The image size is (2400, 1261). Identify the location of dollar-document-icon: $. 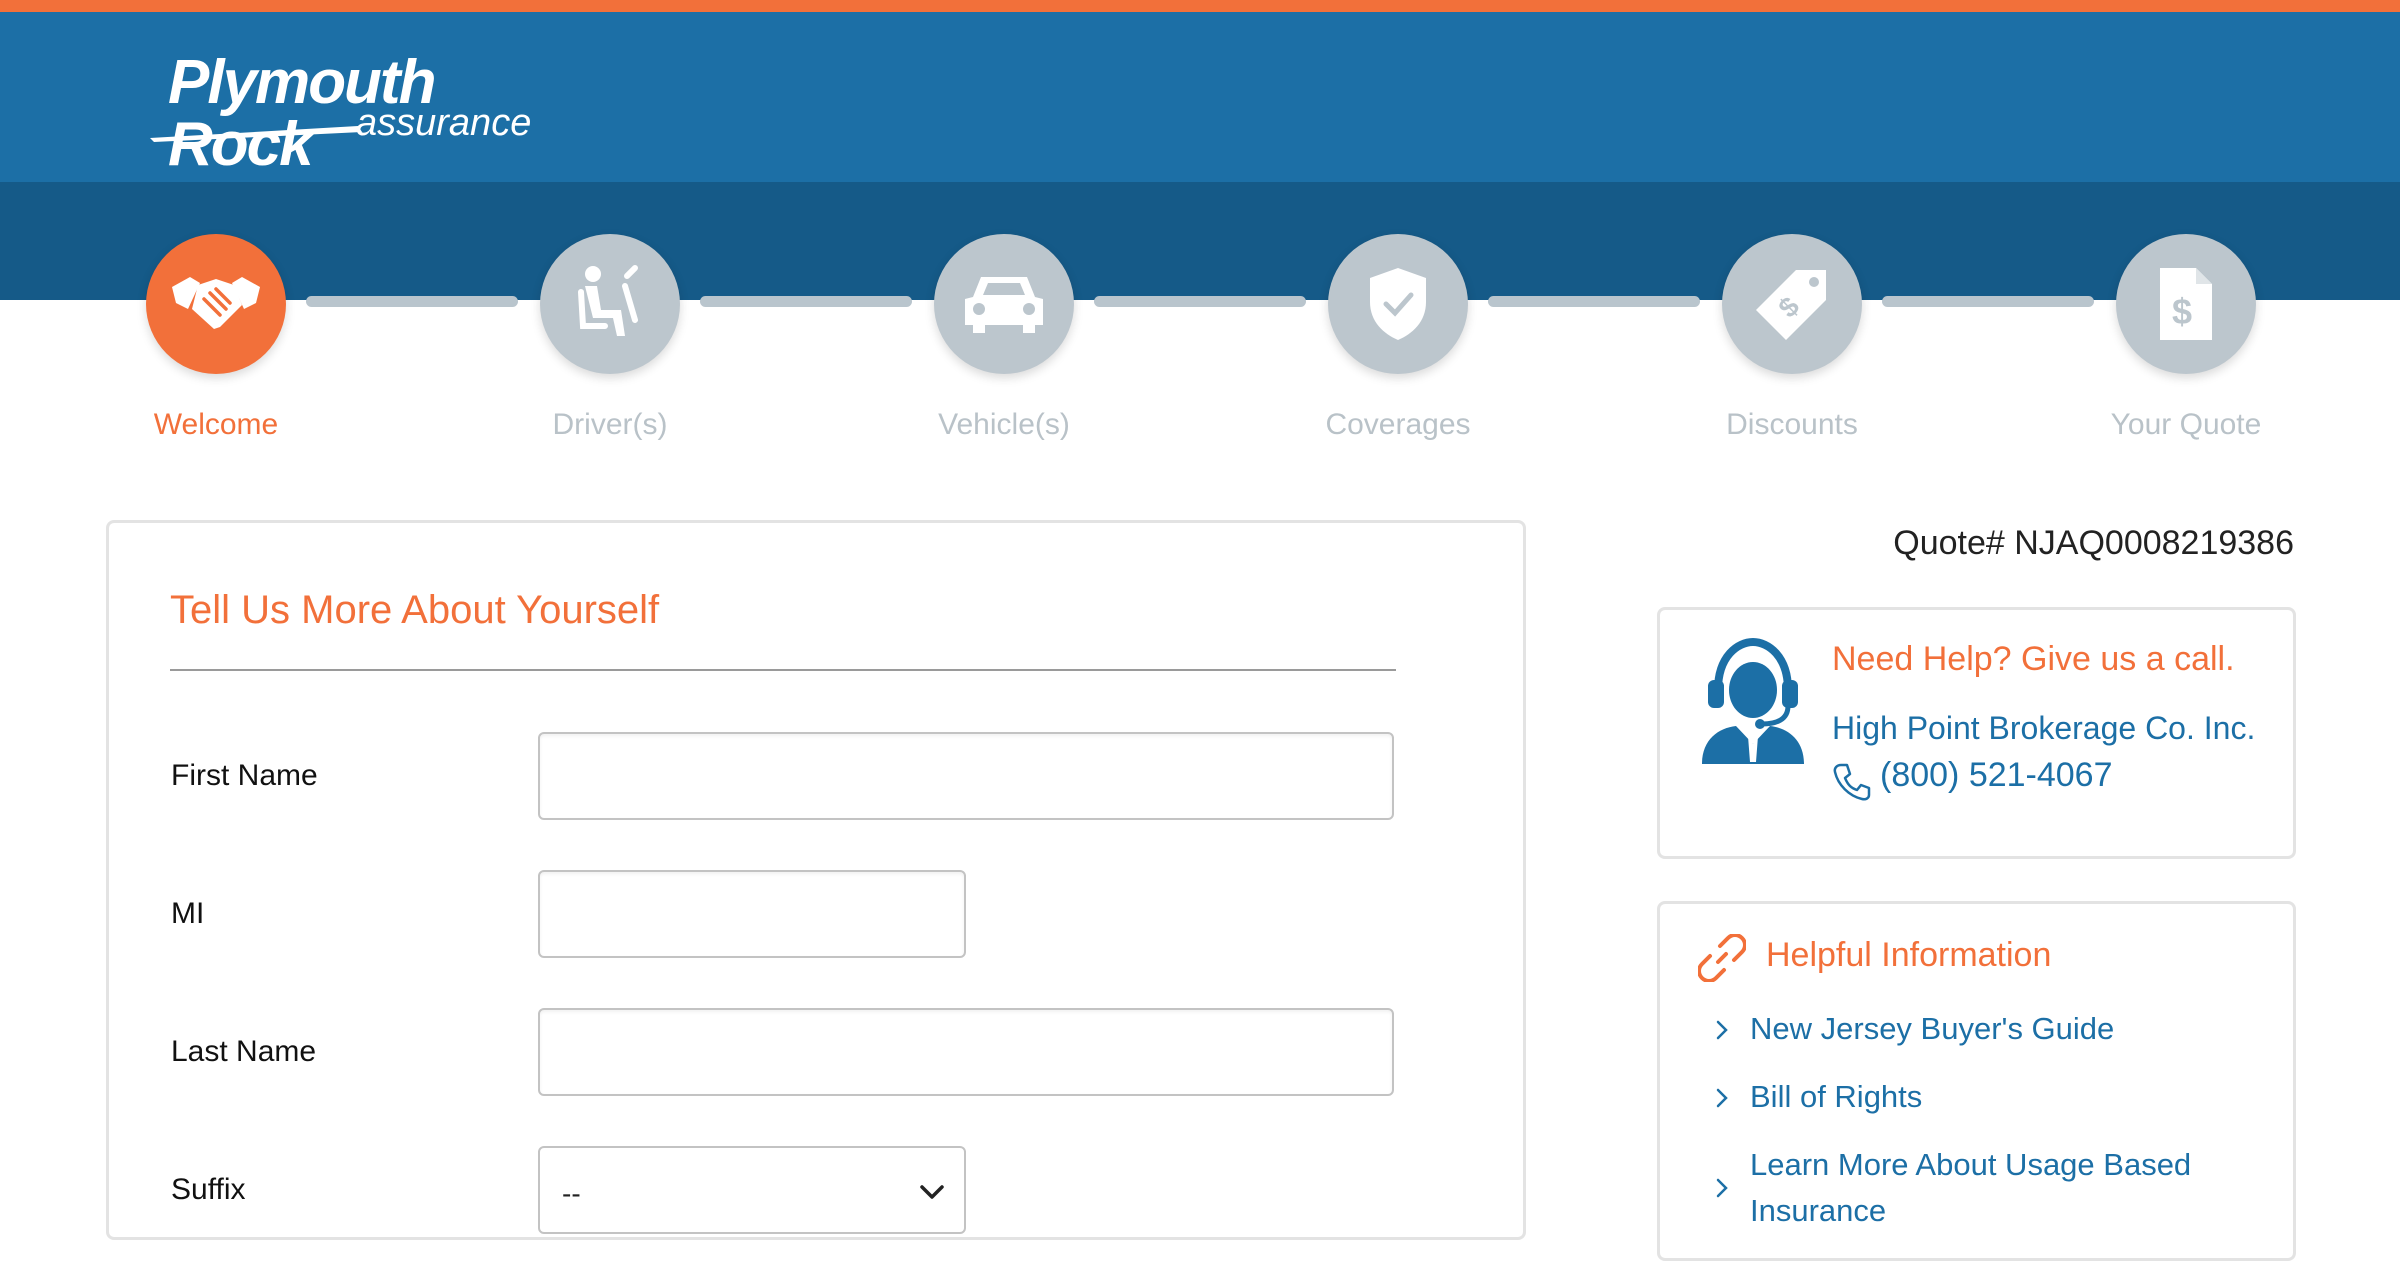
(2186, 304).